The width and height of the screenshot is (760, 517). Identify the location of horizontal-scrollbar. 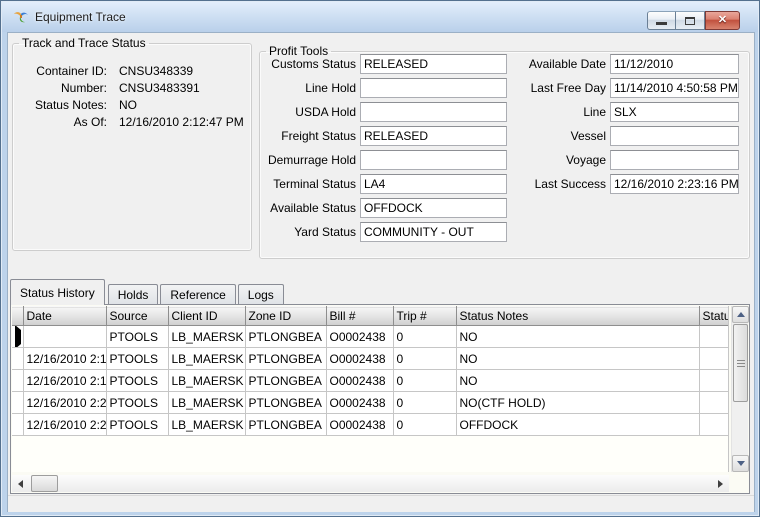
(370, 483).